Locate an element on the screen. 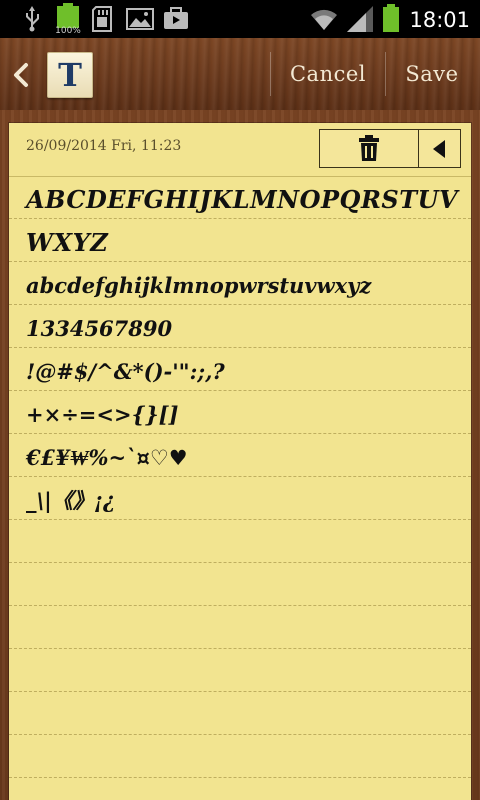 The height and width of the screenshot is (800, 480). note-date: 26/09/2014 Fri, 11:23 is located at coordinates (104, 146).